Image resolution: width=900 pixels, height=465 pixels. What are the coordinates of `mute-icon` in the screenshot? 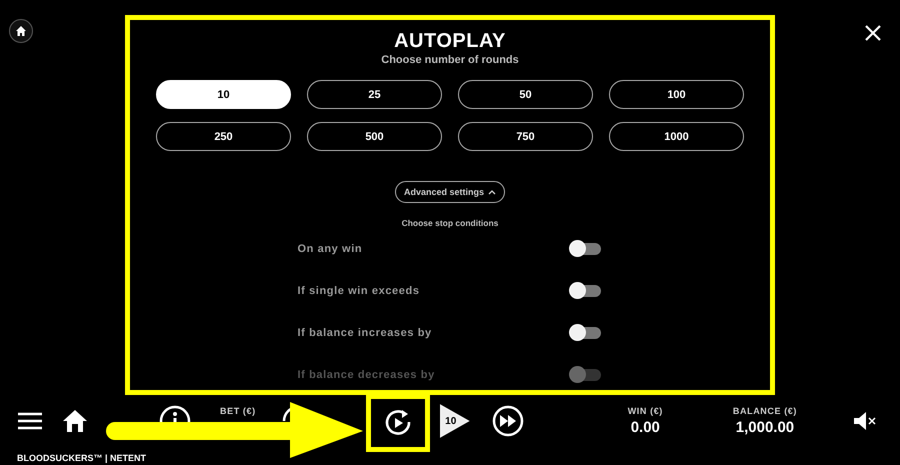 It's located at (865, 421).